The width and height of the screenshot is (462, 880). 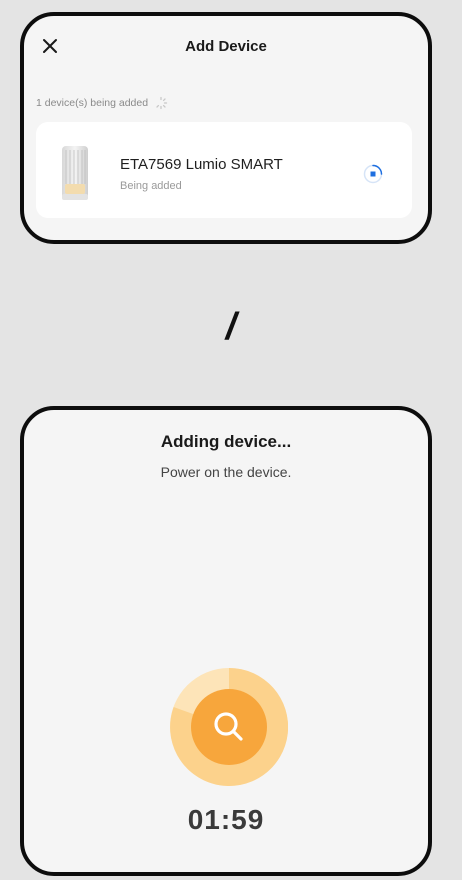 I want to click on device-card: ETA7569 Lumio SMART Being added, so click(x=224, y=170).